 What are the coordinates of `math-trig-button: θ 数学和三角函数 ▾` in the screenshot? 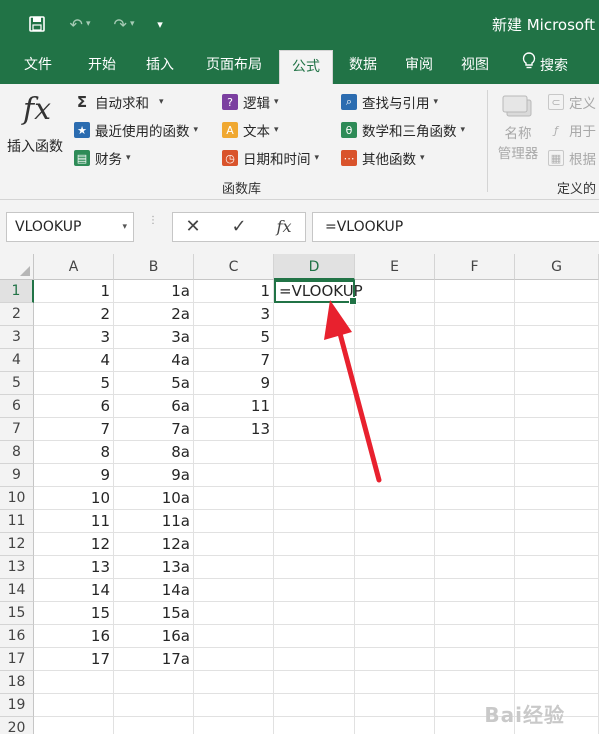 It's located at (403, 130).